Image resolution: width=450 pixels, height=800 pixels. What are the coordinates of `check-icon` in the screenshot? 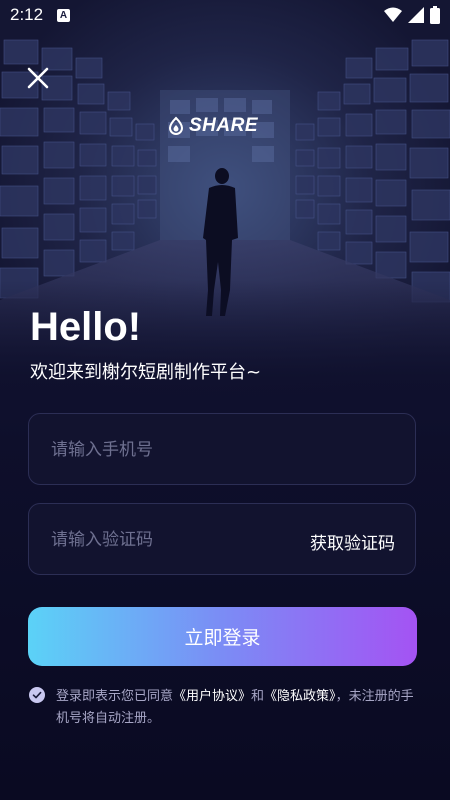 It's located at (37, 695).